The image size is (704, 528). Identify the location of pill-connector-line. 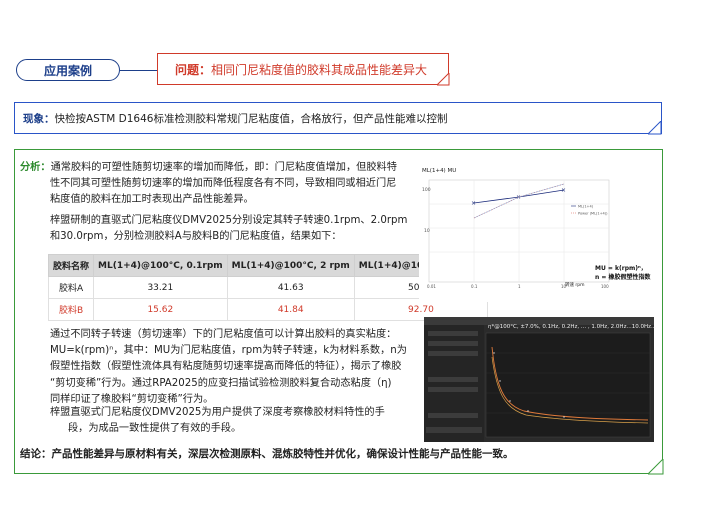
(139, 70).